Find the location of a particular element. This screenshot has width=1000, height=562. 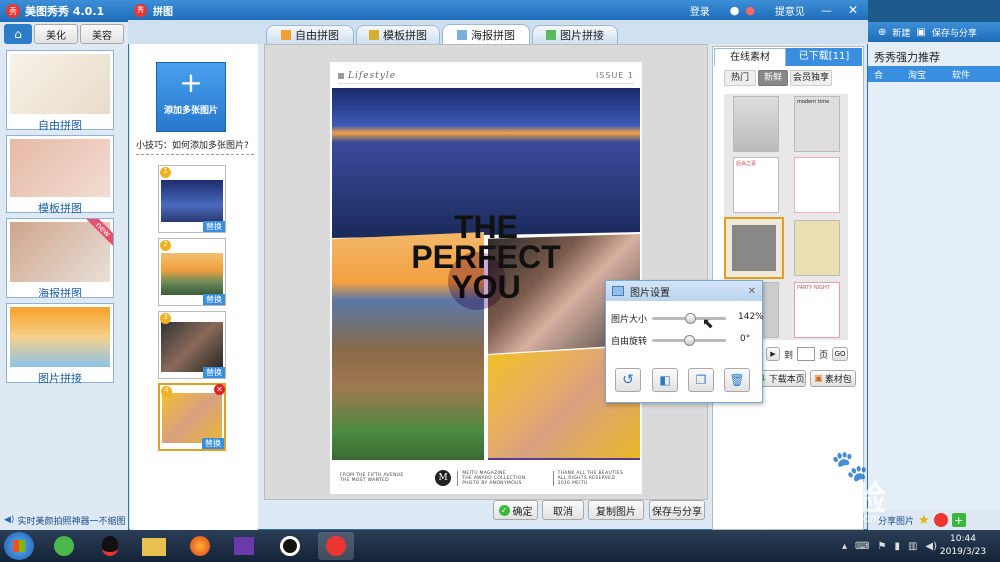

flag-icon: ⚑ is located at coordinates (881, 546).